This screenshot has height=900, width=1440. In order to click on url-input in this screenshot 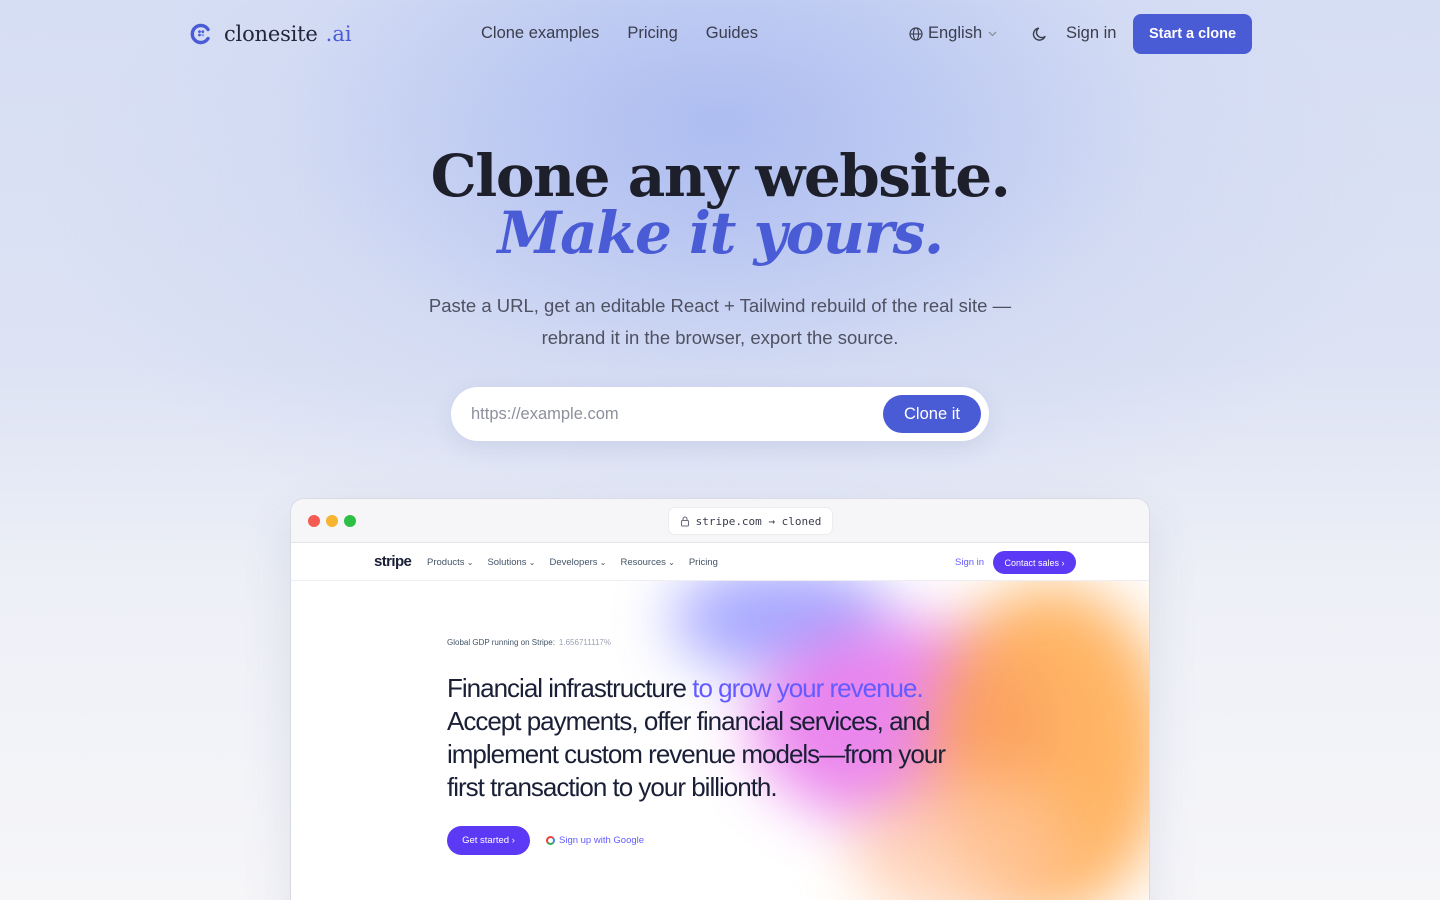, I will do `click(671, 414)`.